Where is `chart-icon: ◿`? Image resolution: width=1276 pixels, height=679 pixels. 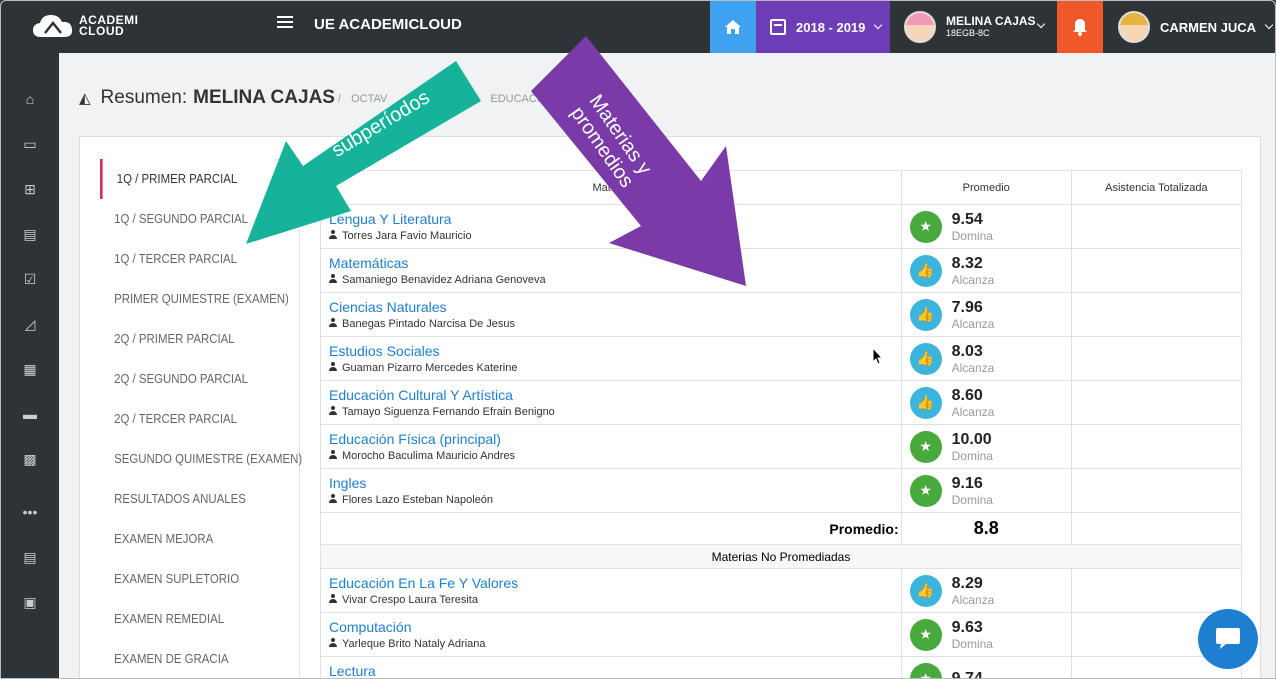 chart-icon: ◿ is located at coordinates (30, 324).